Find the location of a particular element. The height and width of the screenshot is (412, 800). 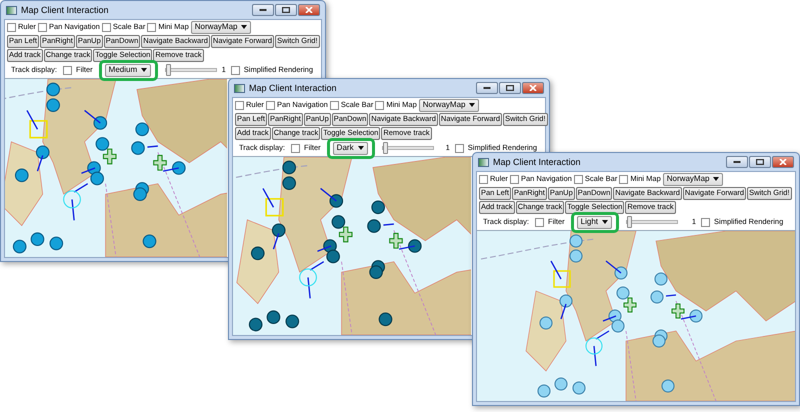

style-dropdown: Medium is located at coordinates (128, 70).